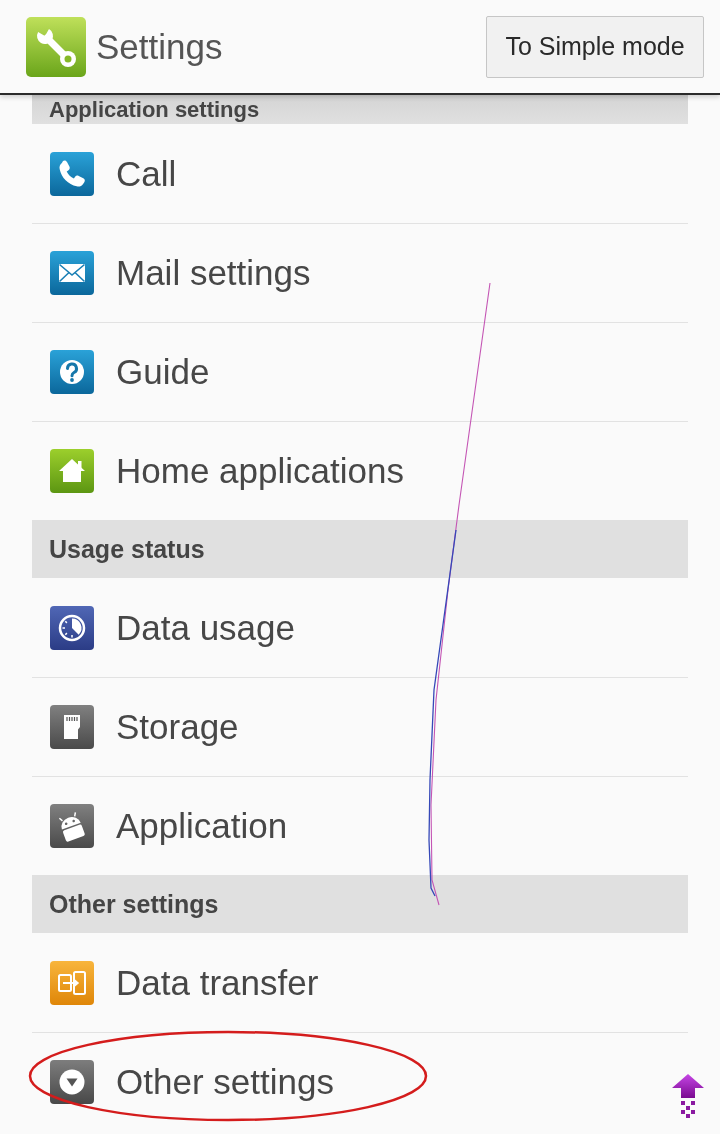  I want to click on transfer-icon, so click(72, 982).